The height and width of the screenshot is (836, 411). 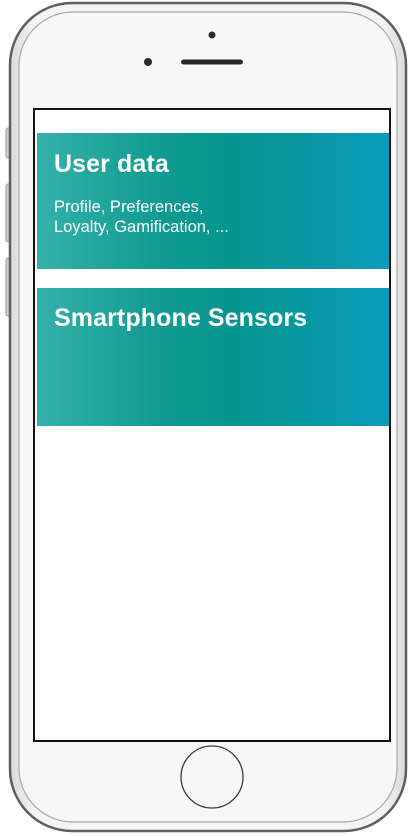 What do you see at coordinates (213, 357) in the screenshot?
I see `smartphone-sensors-card: Smartphone Sensors` at bounding box center [213, 357].